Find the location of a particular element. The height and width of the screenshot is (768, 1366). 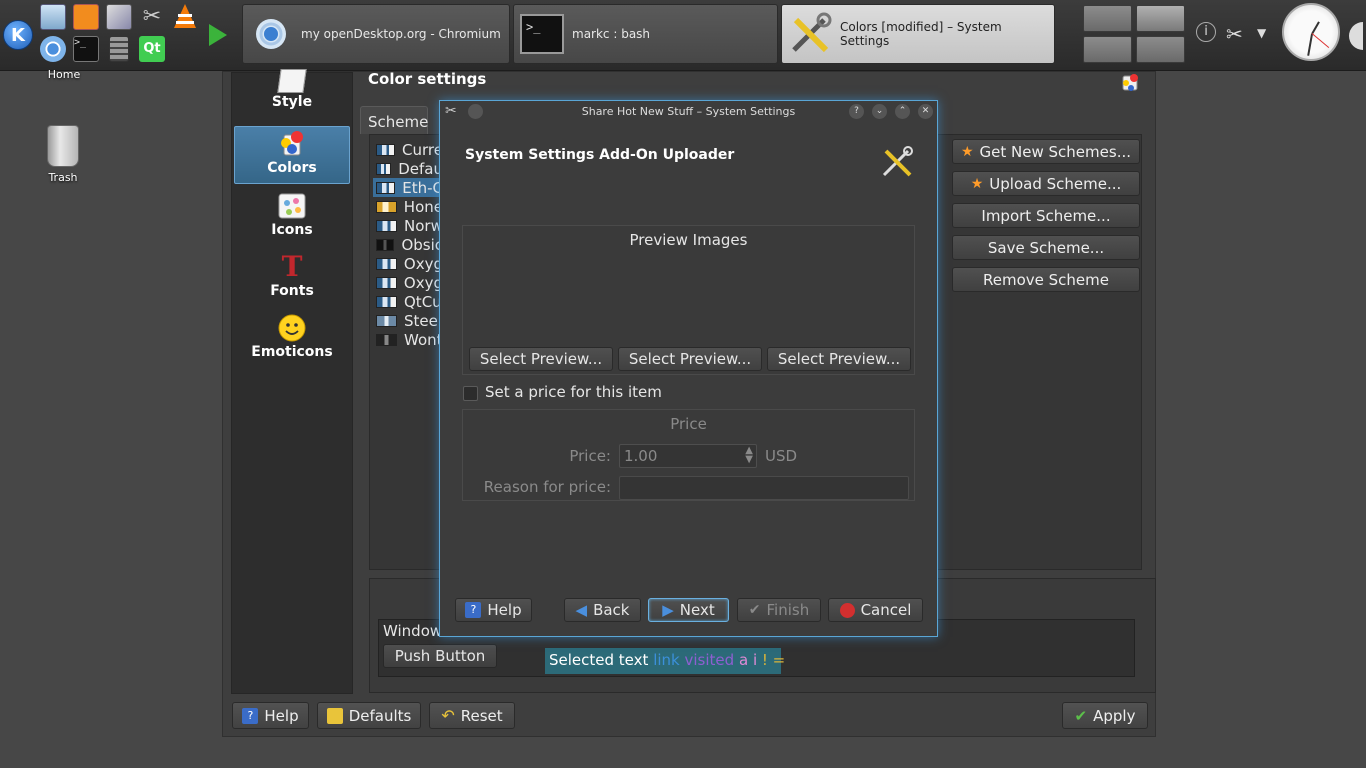

scheme-item: QtCu is located at coordinates (408, 301).